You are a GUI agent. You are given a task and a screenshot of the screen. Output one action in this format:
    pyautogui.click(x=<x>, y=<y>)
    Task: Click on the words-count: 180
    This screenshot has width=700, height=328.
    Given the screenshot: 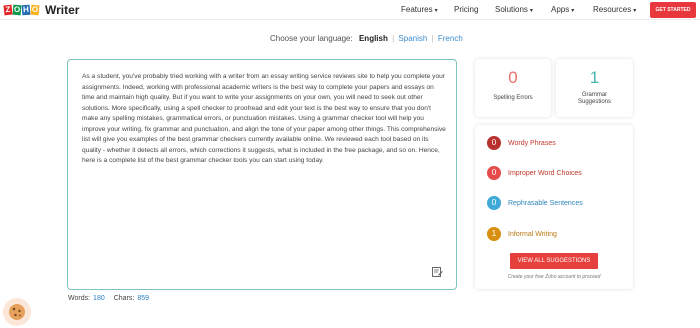 What is the action you would take?
    pyautogui.click(x=99, y=298)
    